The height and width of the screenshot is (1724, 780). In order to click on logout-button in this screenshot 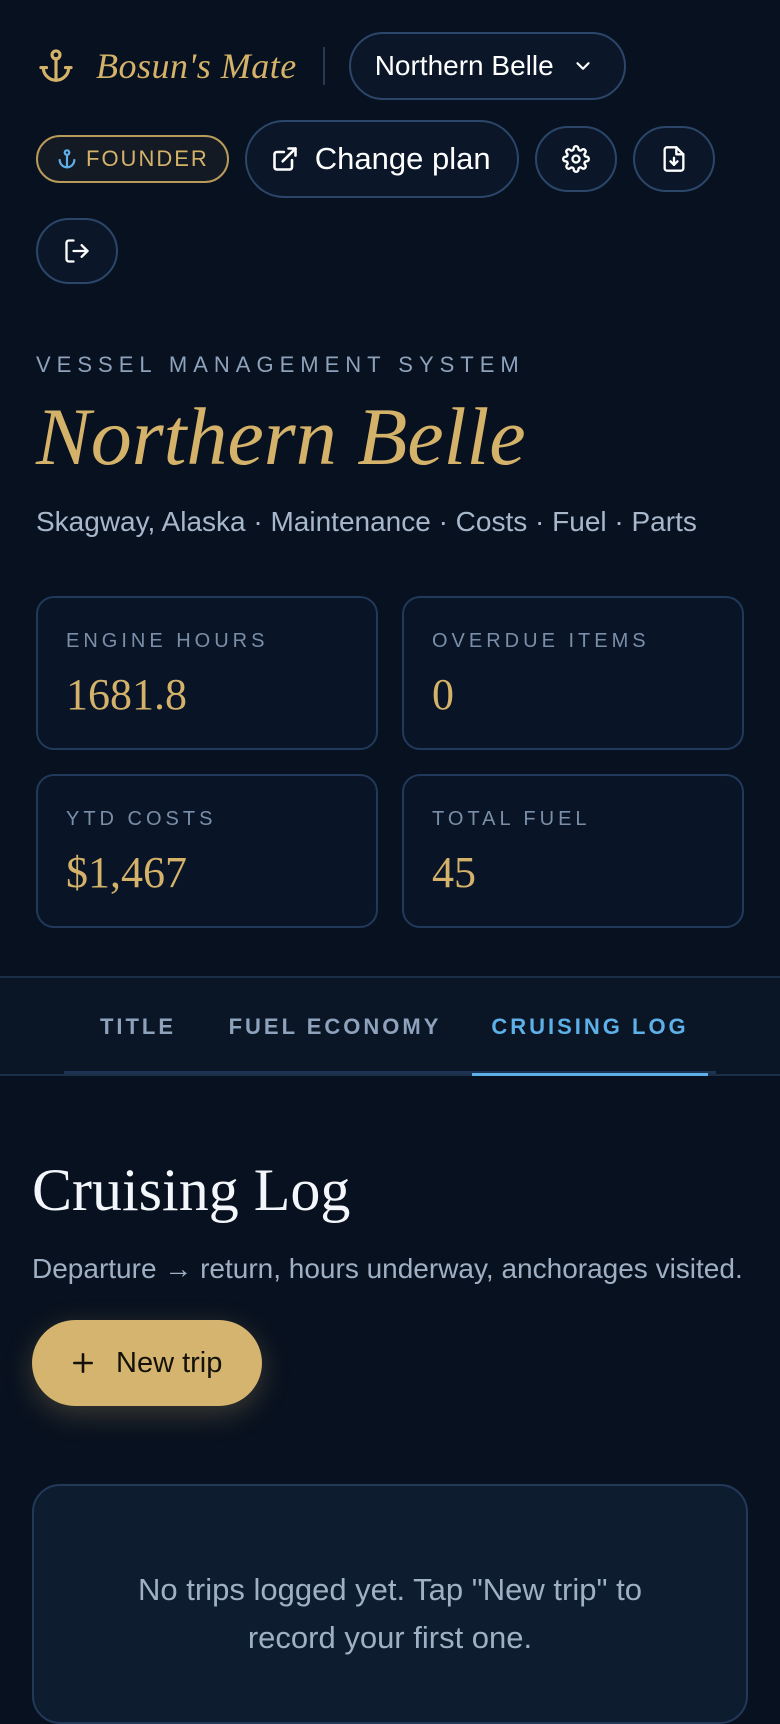, I will do `click(77, 251)`.